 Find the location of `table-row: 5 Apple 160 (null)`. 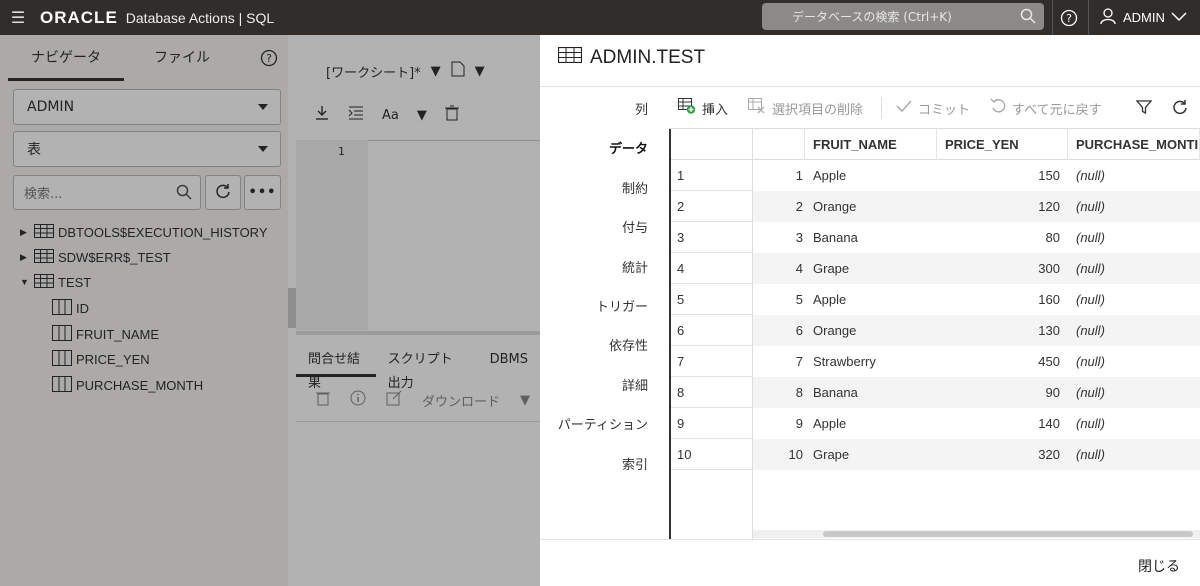

table-row: 5 Apple 160 (null) is located at coordinates (976, 299).